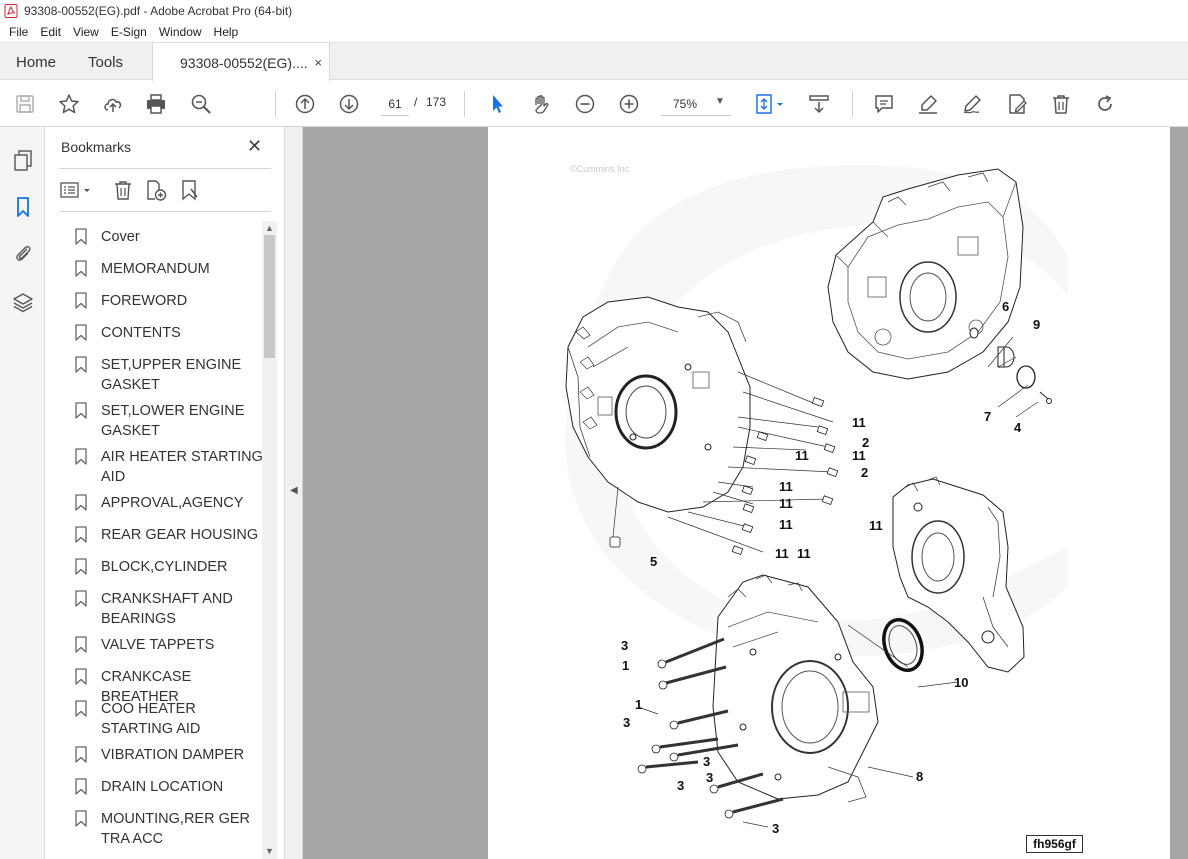 This screenshot has width=1188, height=859. Describe the element at coordinates (585, 104) in the screenshot. I see `zoom-out-icon` at that location.